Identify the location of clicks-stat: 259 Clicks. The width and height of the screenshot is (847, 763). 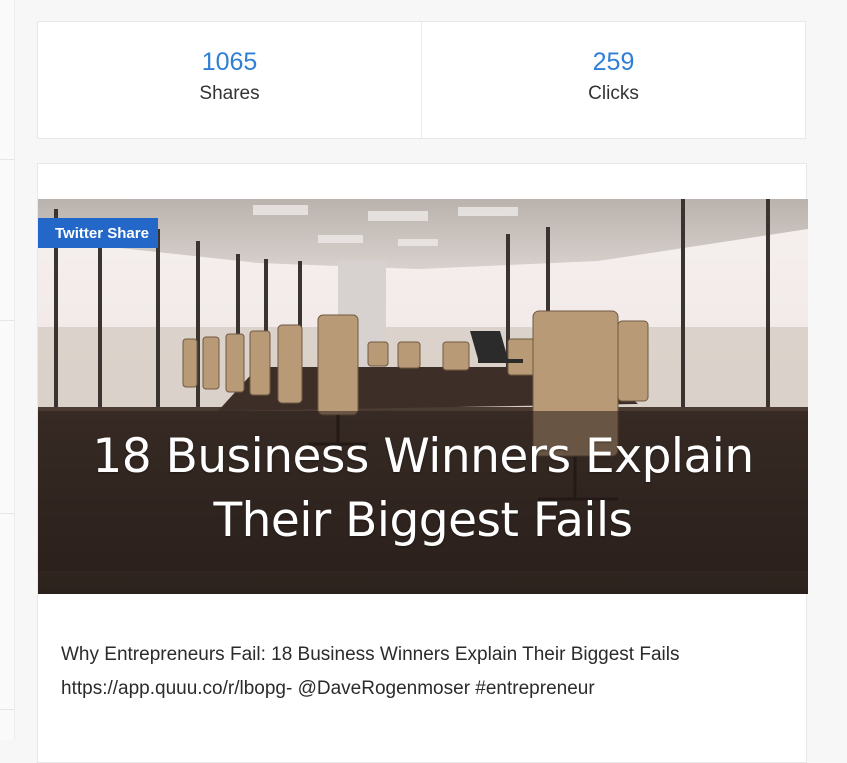
(613, 80).